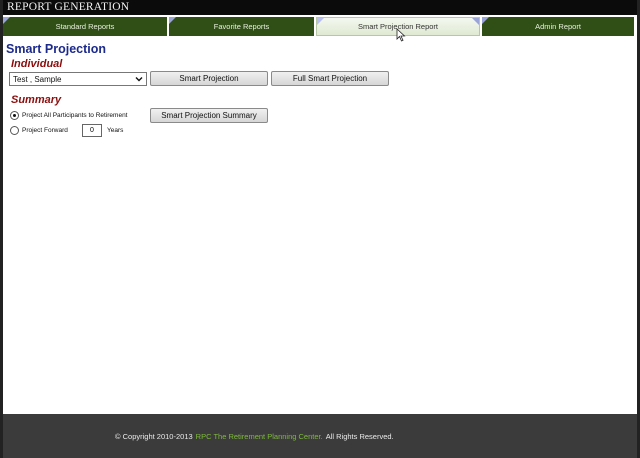  I want to click on page-title: Smart Projection, so click(56, 49).